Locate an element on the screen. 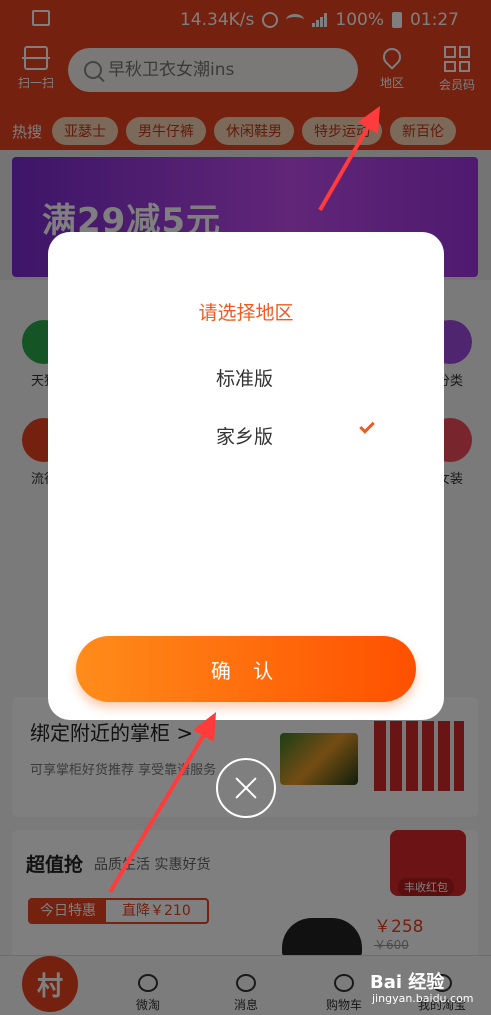 The width and height of the screenshot is (491, 1015). watermark-url: jingyan.baidu.com is located at coordinates (423, 998).